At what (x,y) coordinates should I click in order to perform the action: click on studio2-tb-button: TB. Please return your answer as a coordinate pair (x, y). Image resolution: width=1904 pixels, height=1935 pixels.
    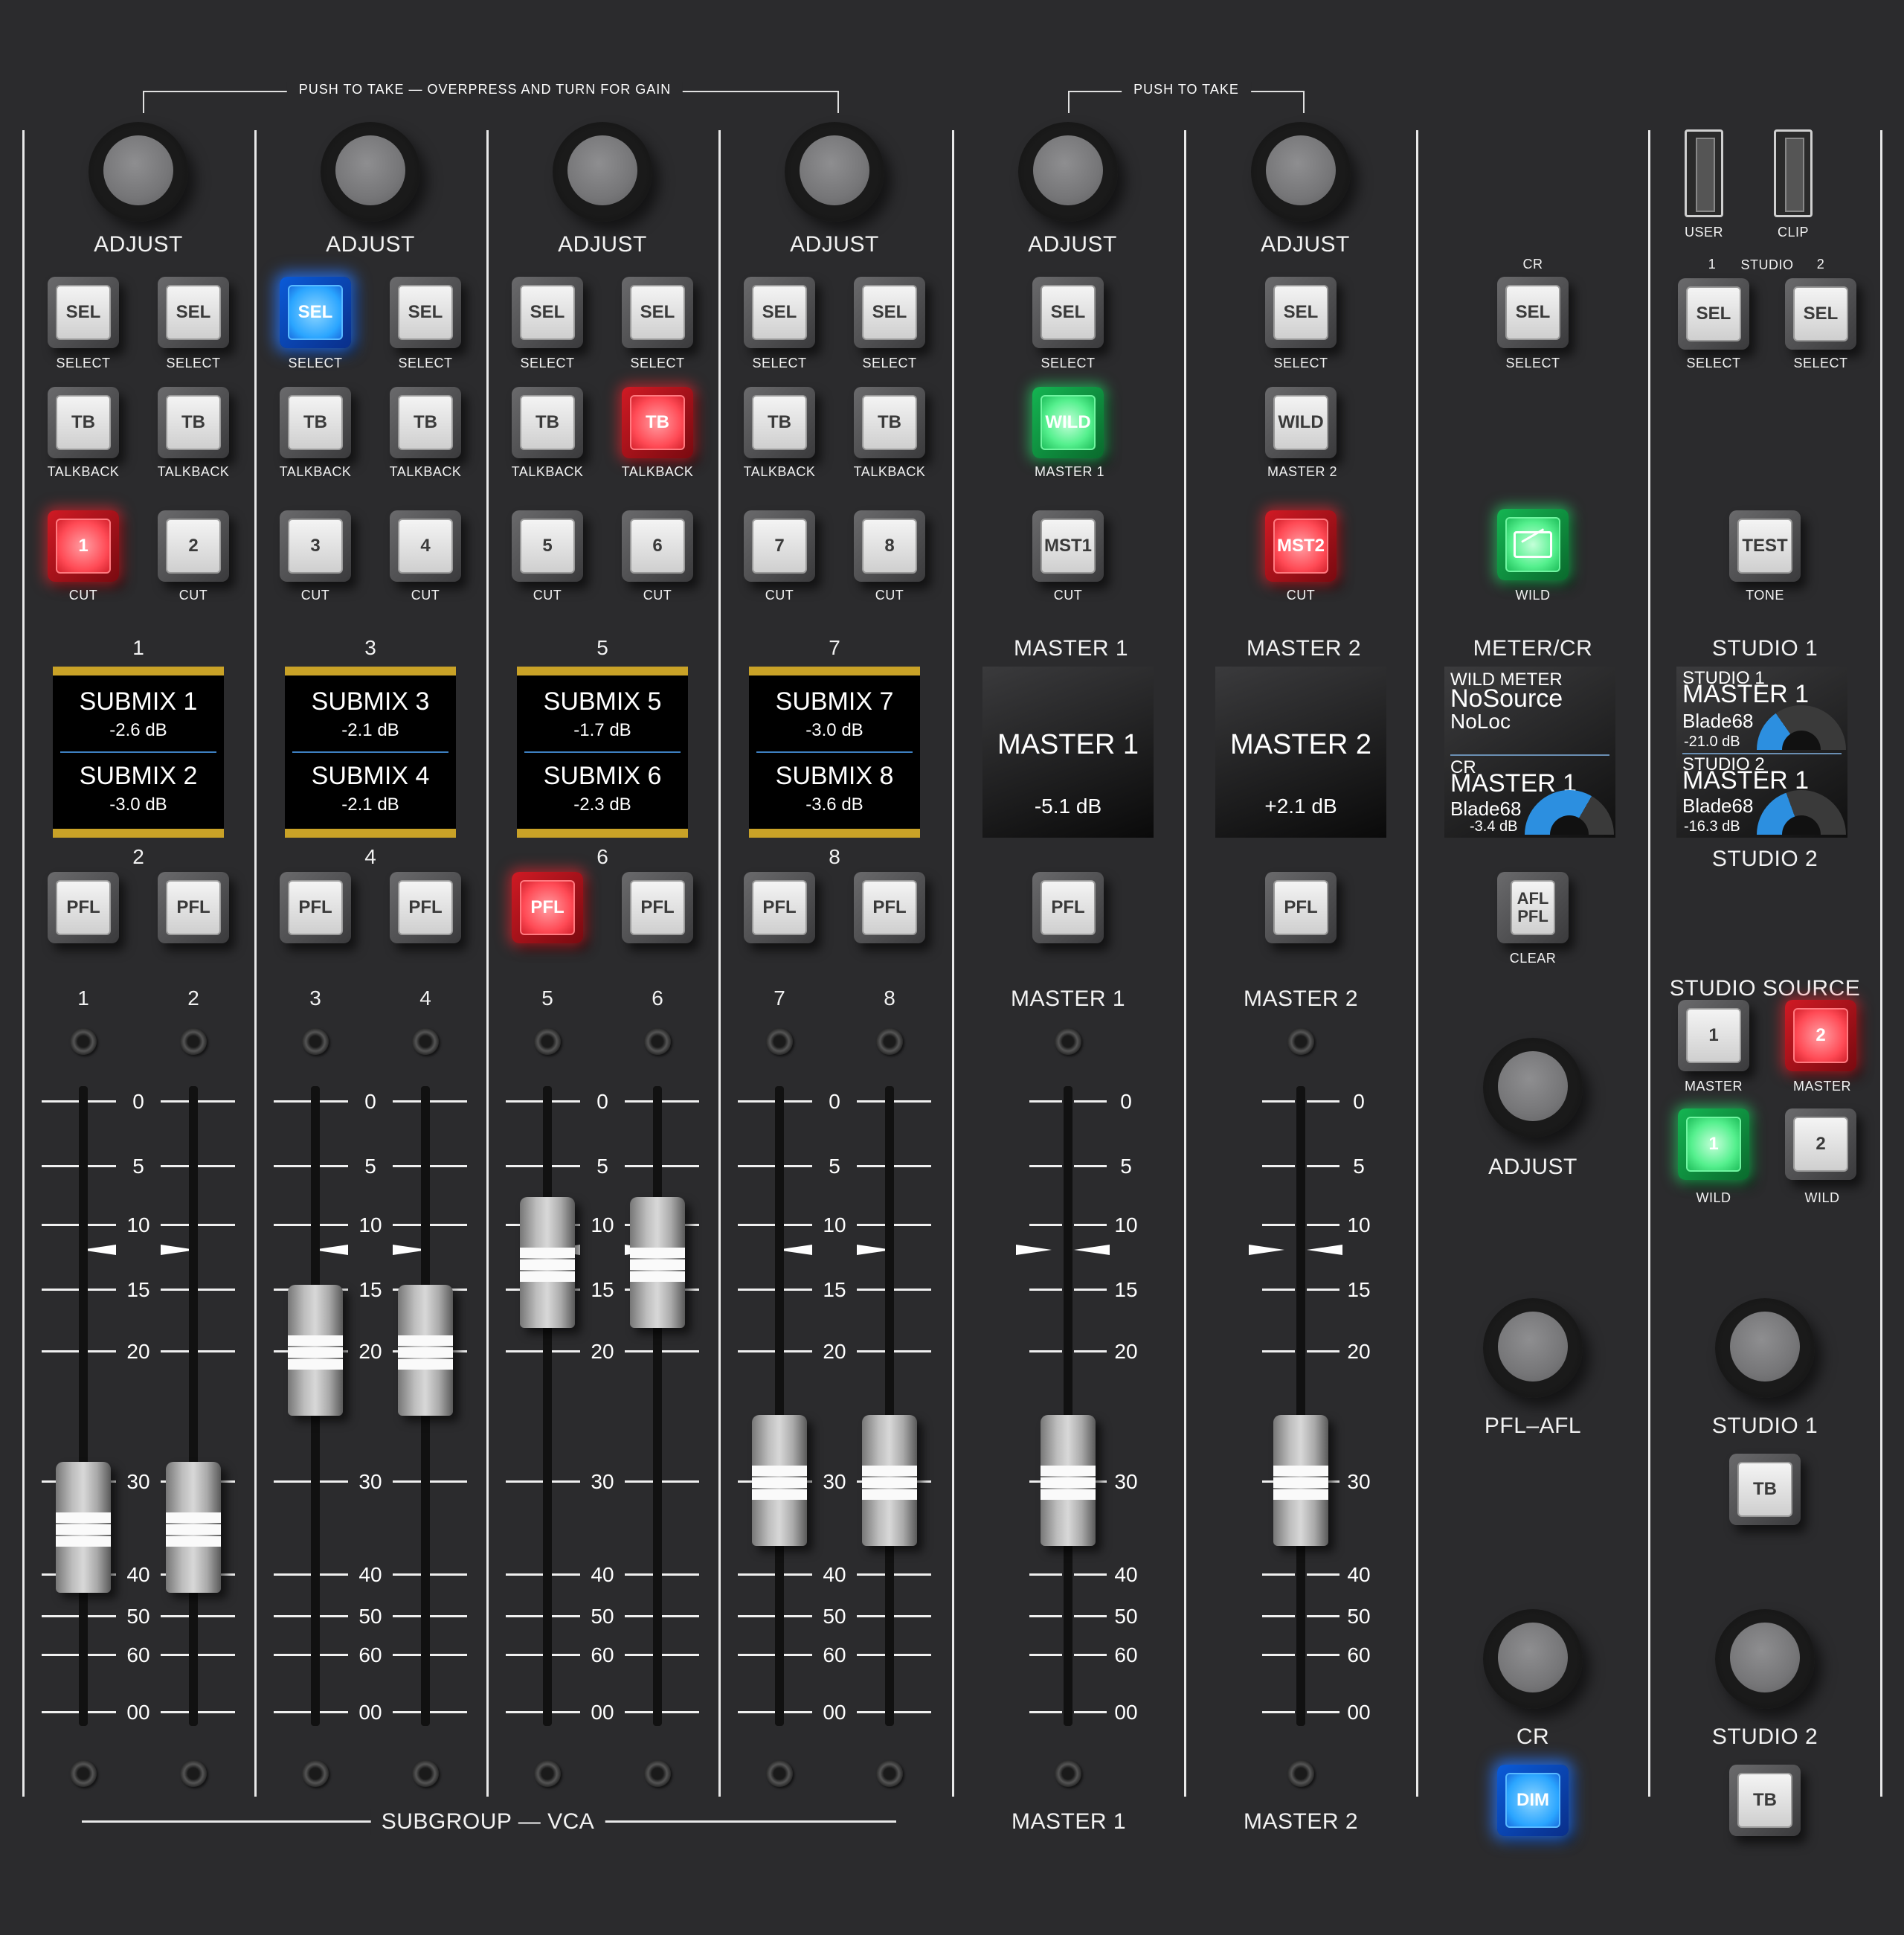
    Looking at the image, I should click on (1765, 1800).